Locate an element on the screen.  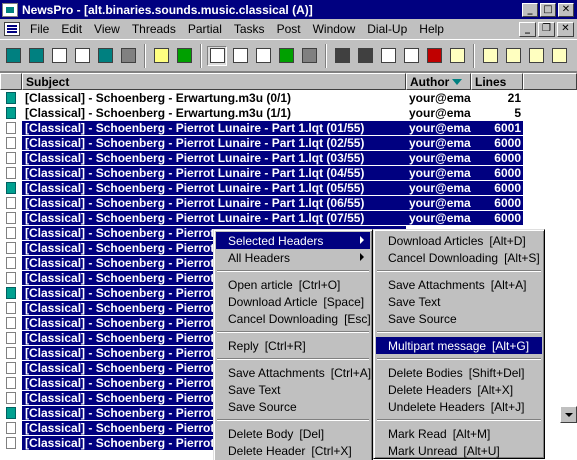
filter-button is located at coordinates (240, 56).